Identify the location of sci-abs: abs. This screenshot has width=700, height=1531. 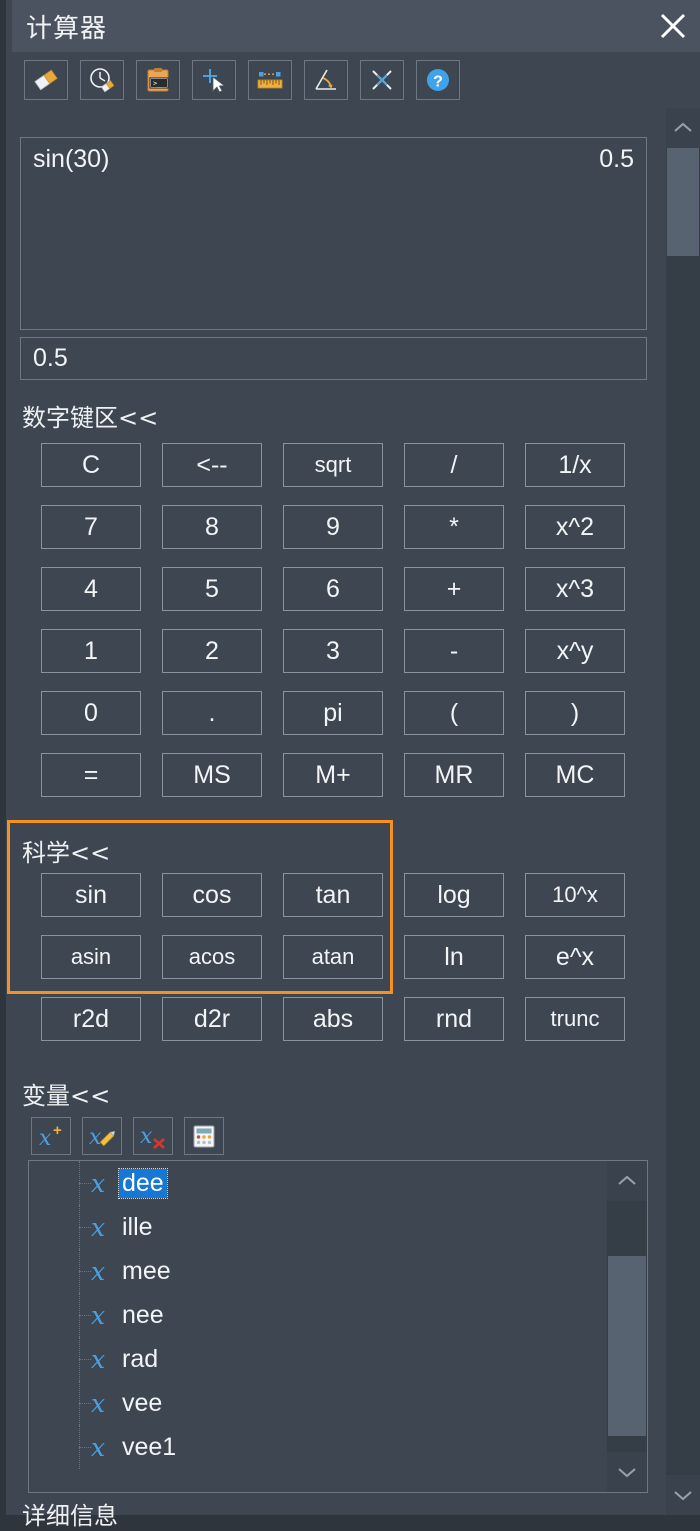
(333, 1019).